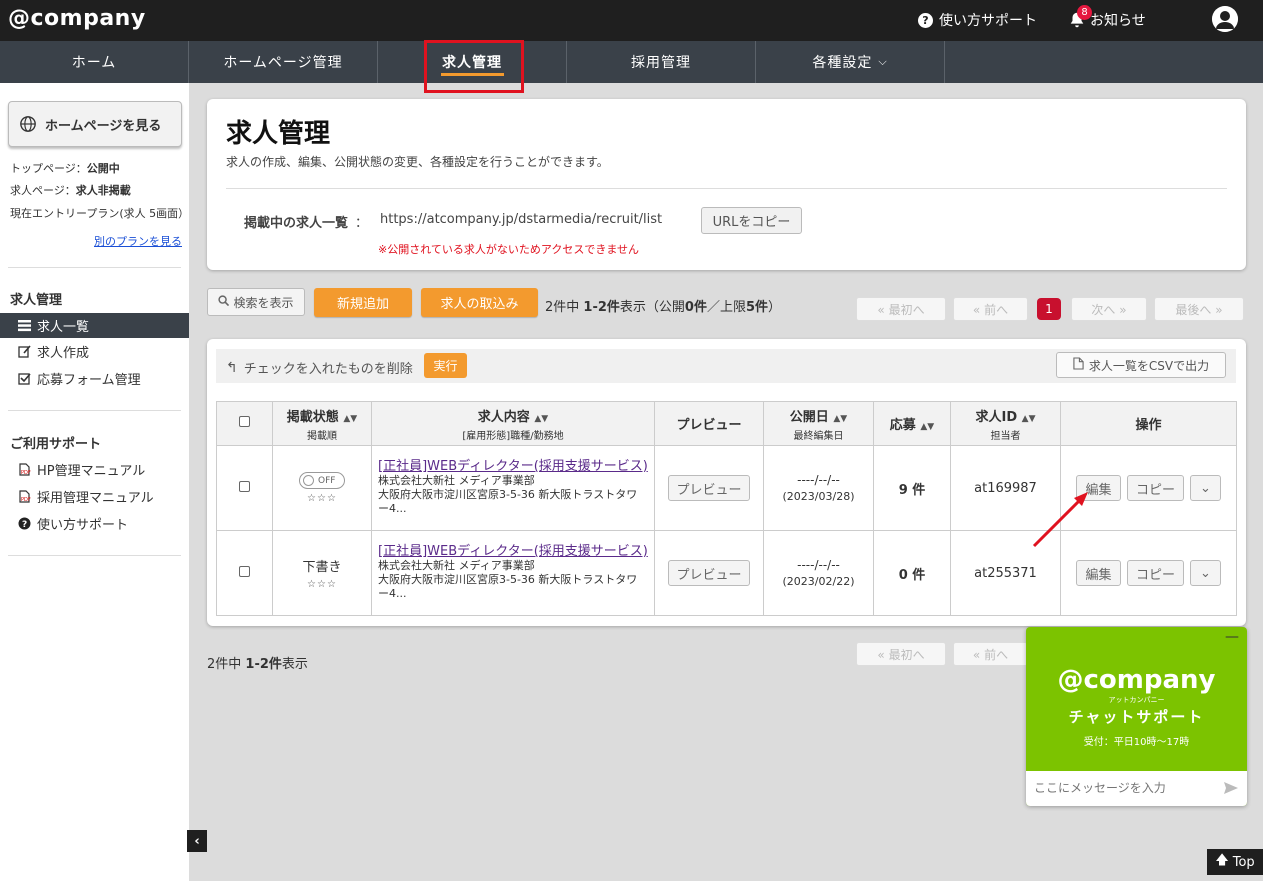  Describe the element at coordinates (1199, 309) in the screenshot. I see `pager-last-button: 最後へ »` at that location.